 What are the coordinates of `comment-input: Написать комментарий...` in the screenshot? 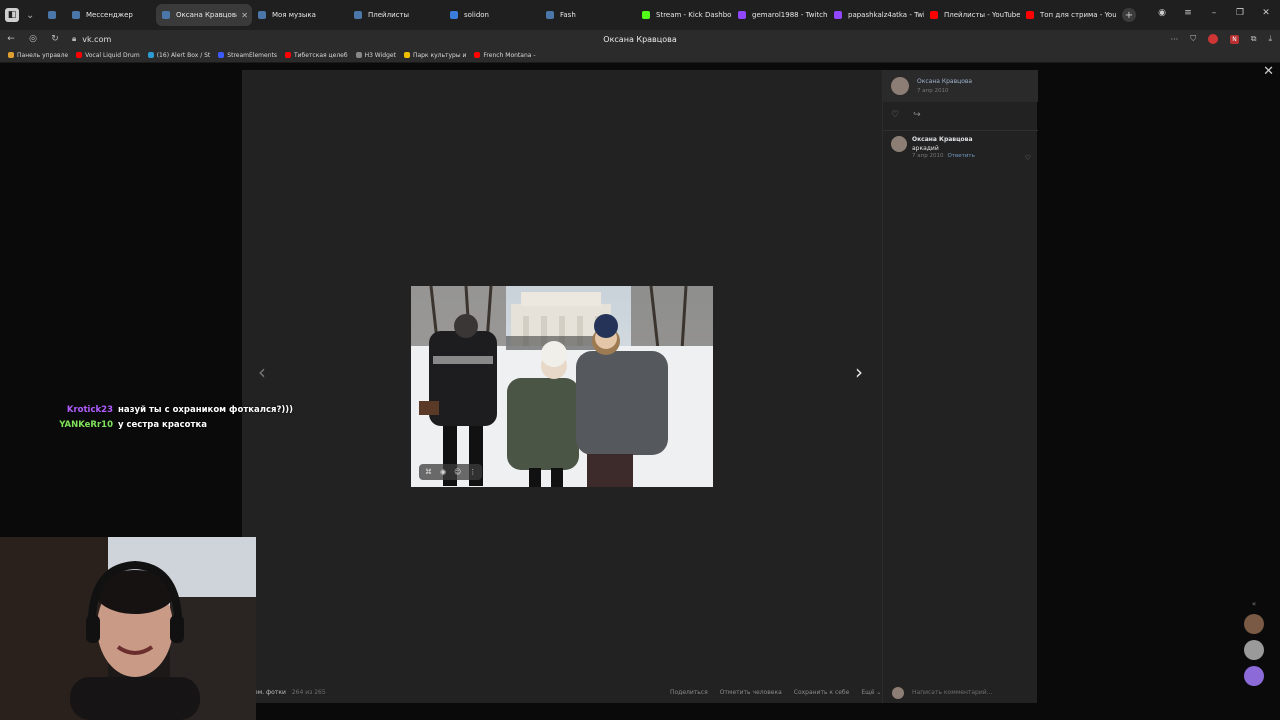 It's located at (952, 692).